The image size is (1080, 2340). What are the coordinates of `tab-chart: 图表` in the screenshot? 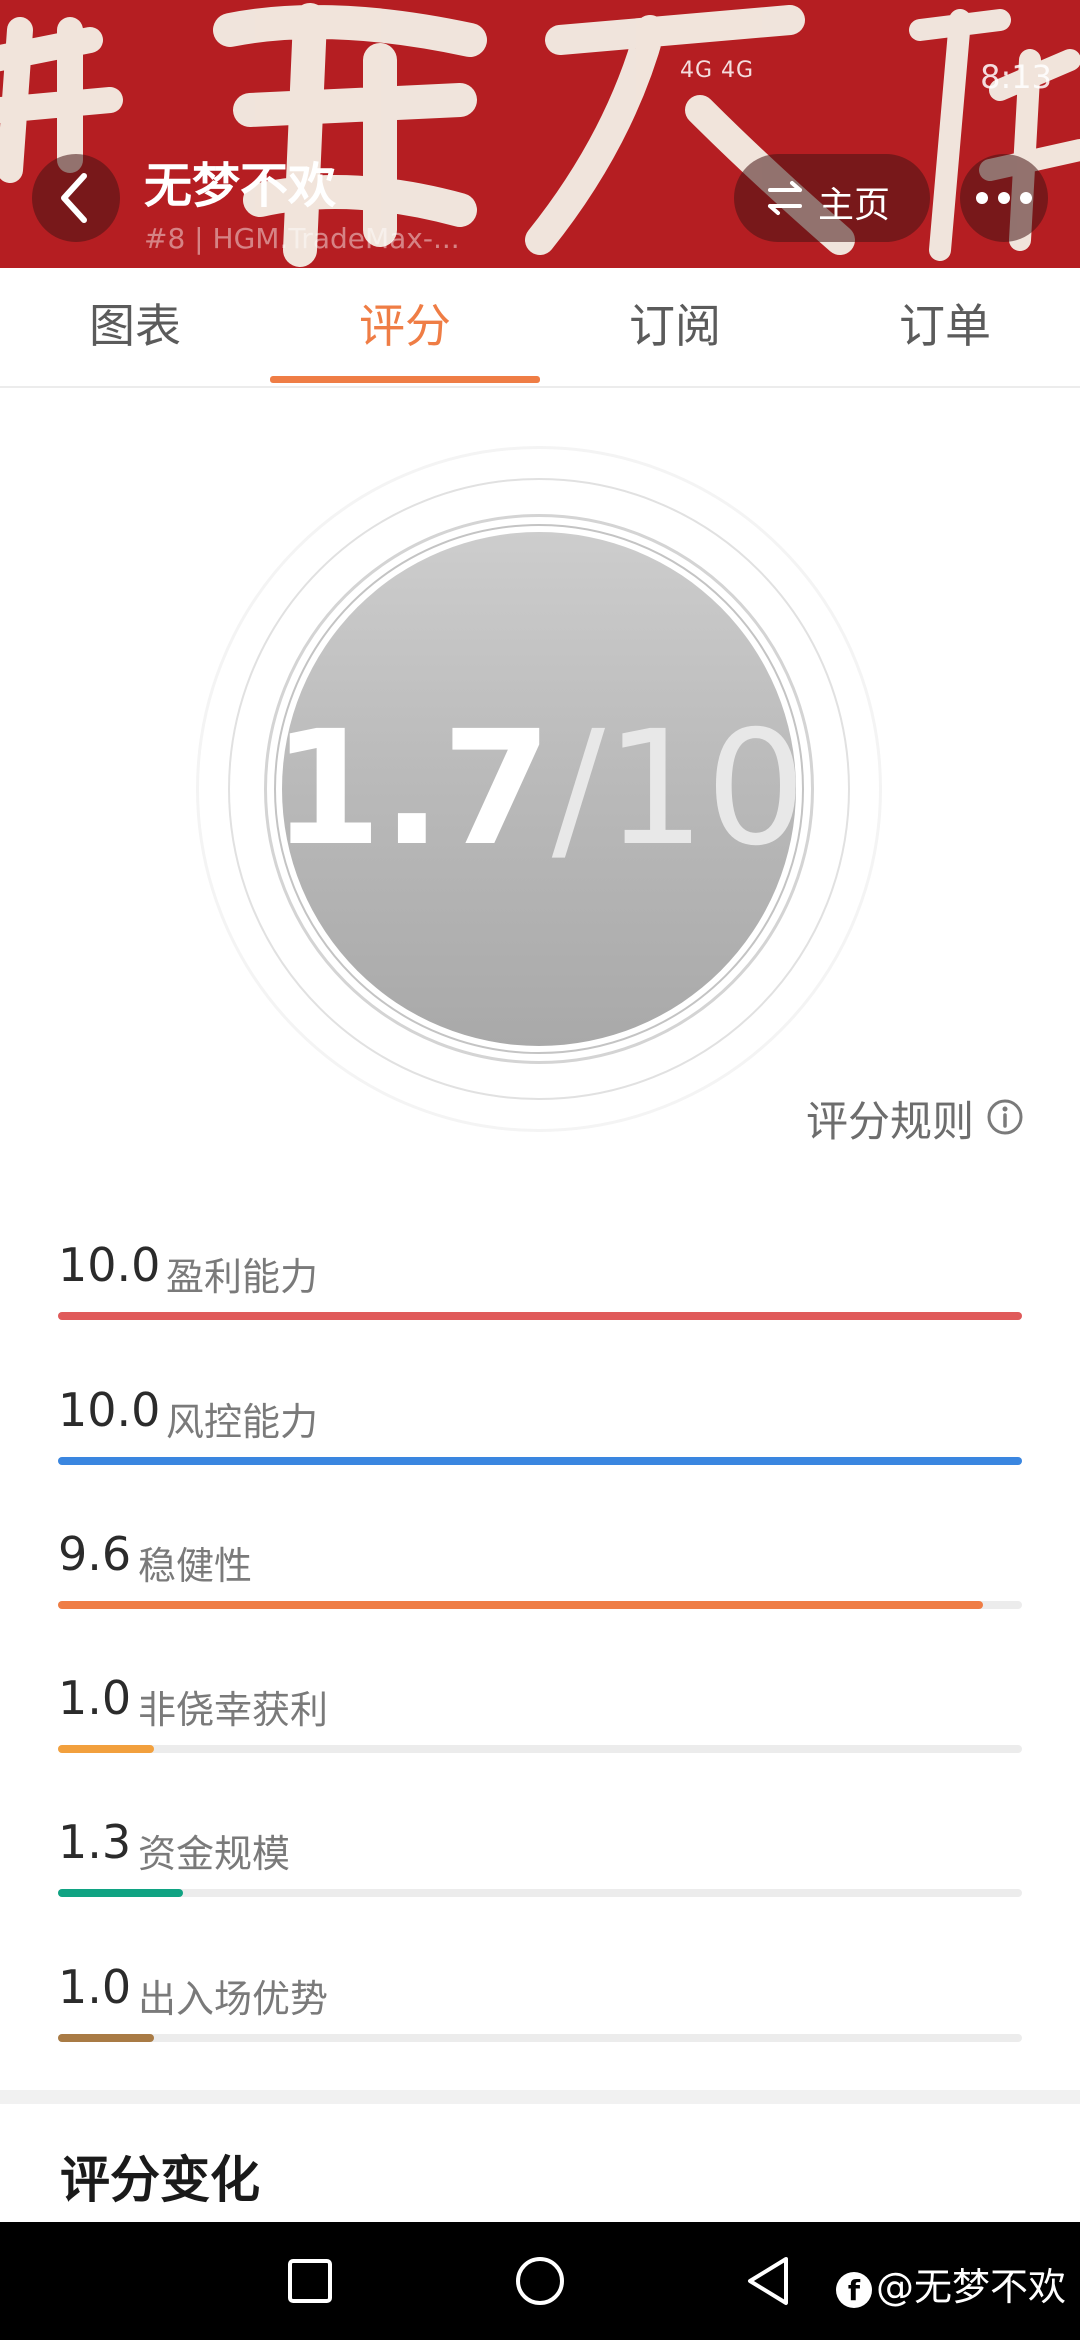 It's located at (135, 327).